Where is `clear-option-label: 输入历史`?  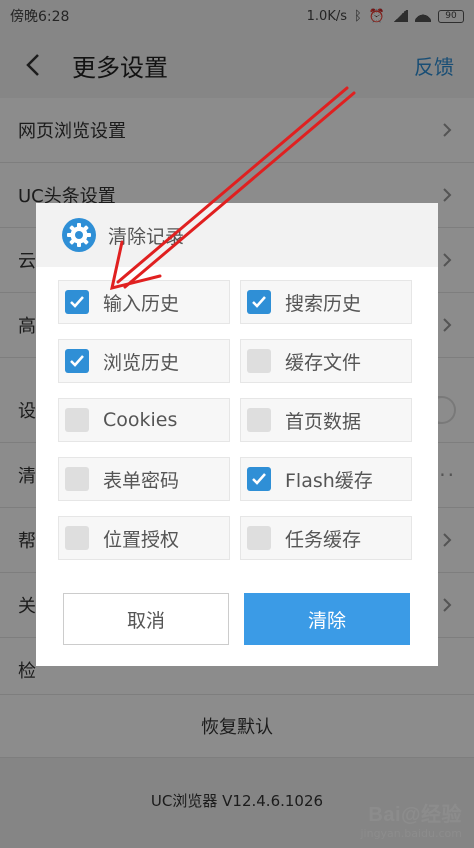 clear-option-label: 输入历史 is located at coordinates (141, 303).